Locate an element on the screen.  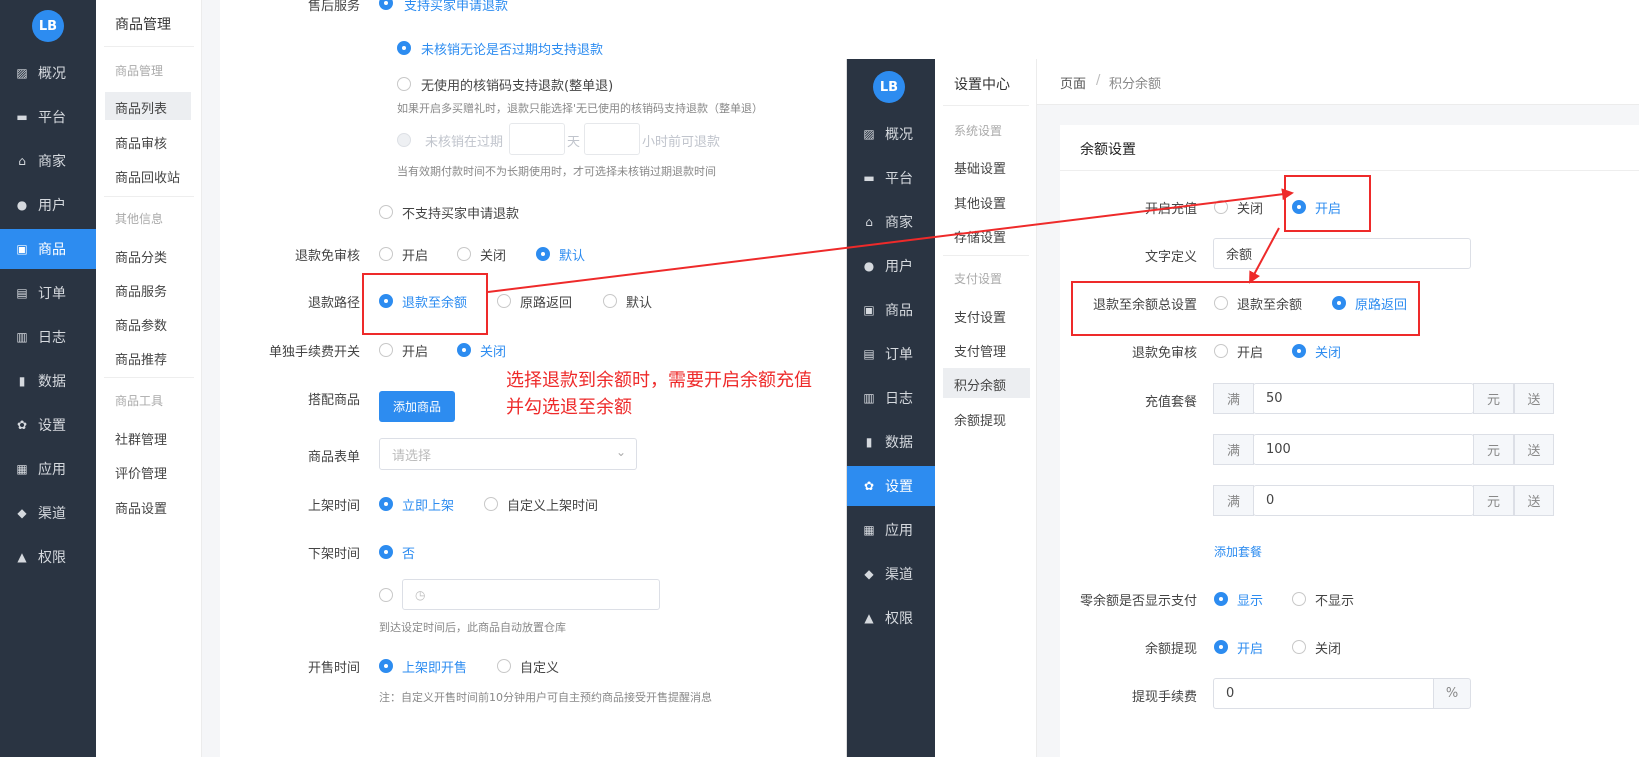
add-package-link: 添加套餐 is located at coordinates (1238, 551).